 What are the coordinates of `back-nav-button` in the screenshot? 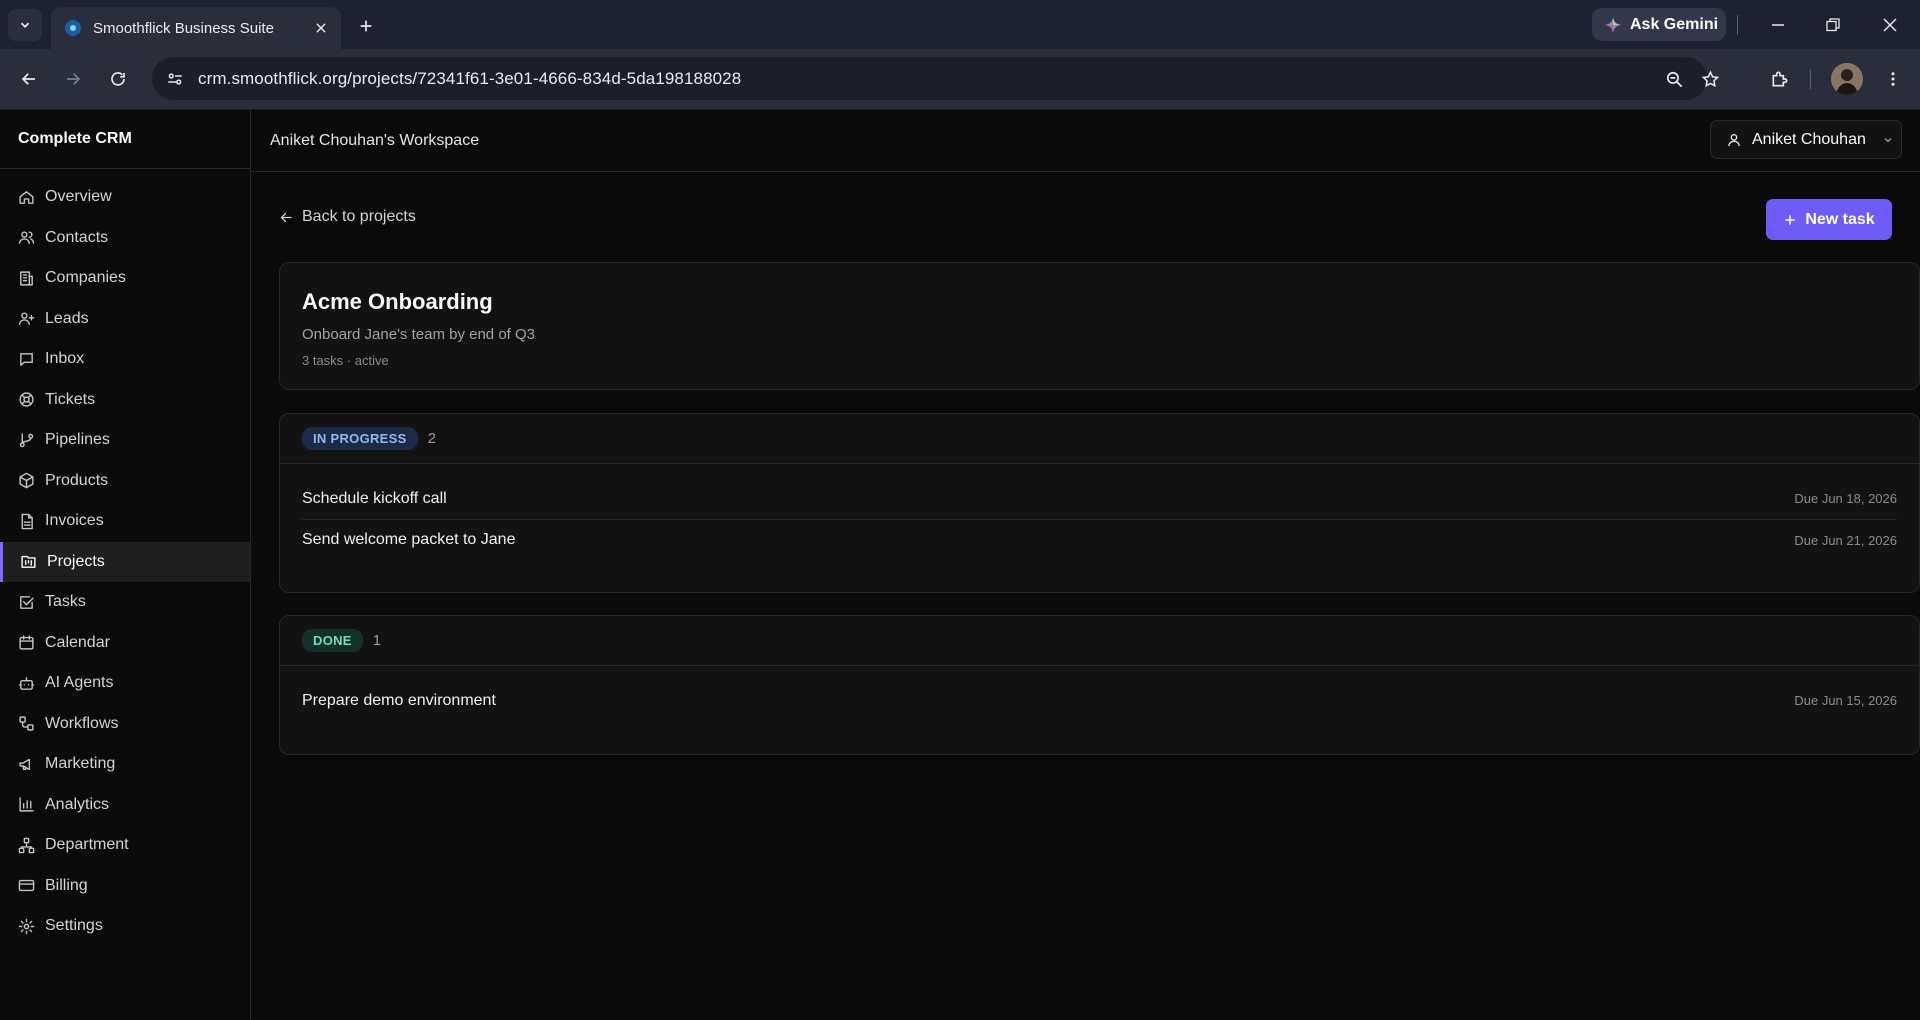 It's located at (29, 79).